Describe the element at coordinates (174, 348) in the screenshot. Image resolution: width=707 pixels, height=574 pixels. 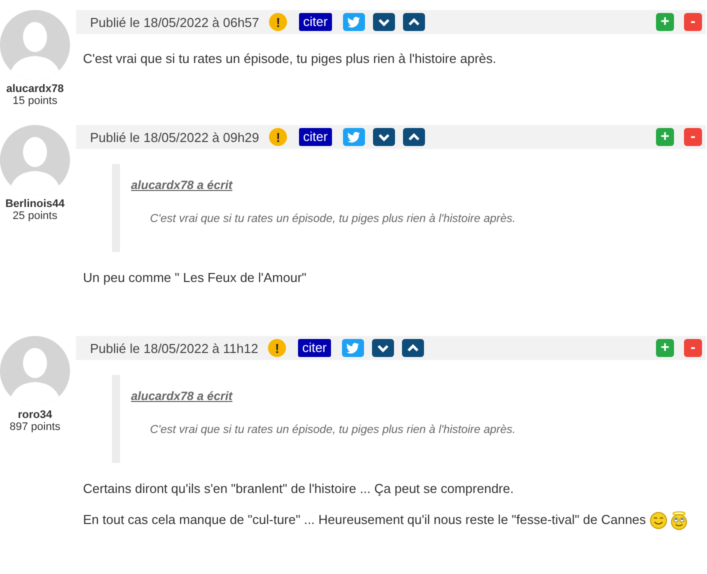
I see `post-date: Publié le 18/05/2022 à 11h12` at that location.